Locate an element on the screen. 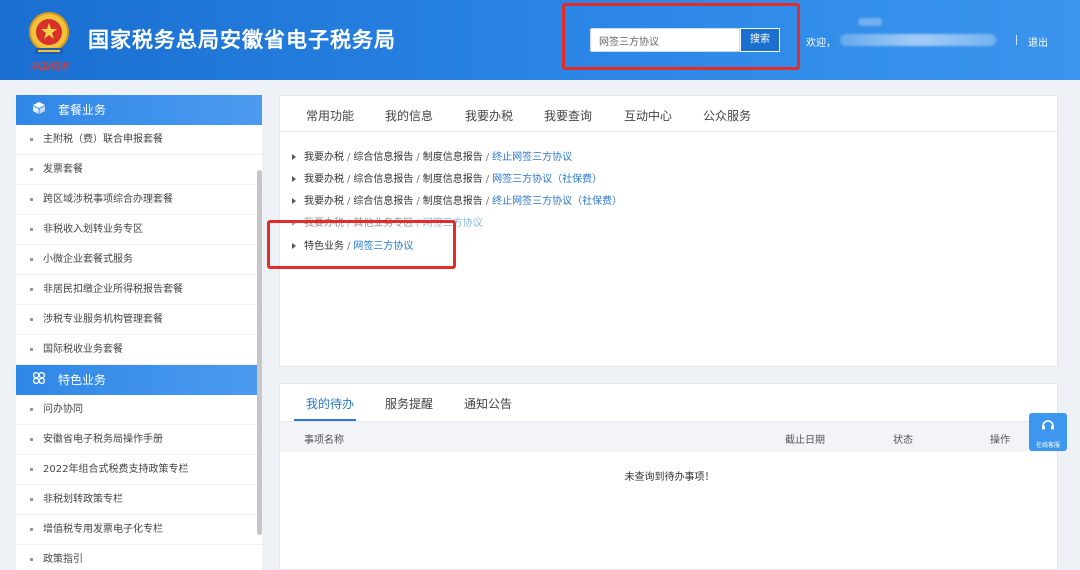 Image resolution: width=1080 pixels, height=570 pixels. top-header: 中国税务 国家税务总局安徽省电子税务局 搜索 欢迎， 退出 is located at coordinates (540, 40).